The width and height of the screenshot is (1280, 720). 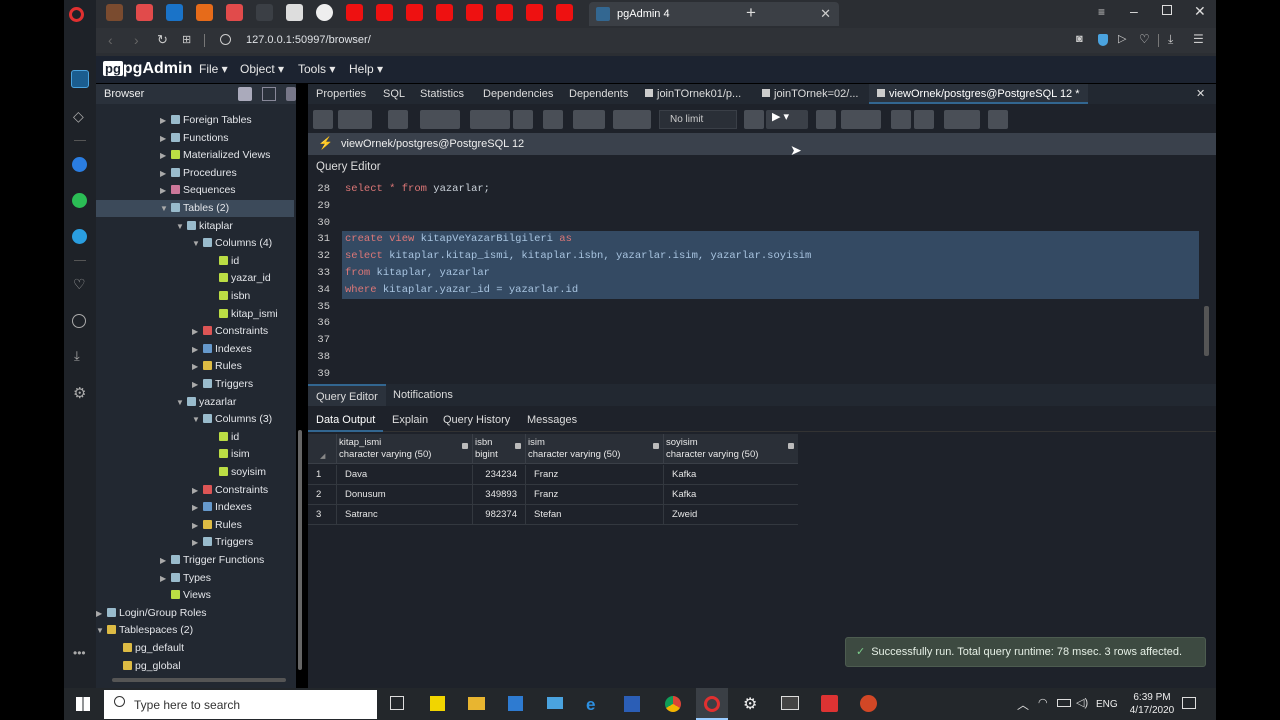 I want to click on connection-label: viewOrnek/postgres@PostgreSQL 12, so click(x=432, y=144).